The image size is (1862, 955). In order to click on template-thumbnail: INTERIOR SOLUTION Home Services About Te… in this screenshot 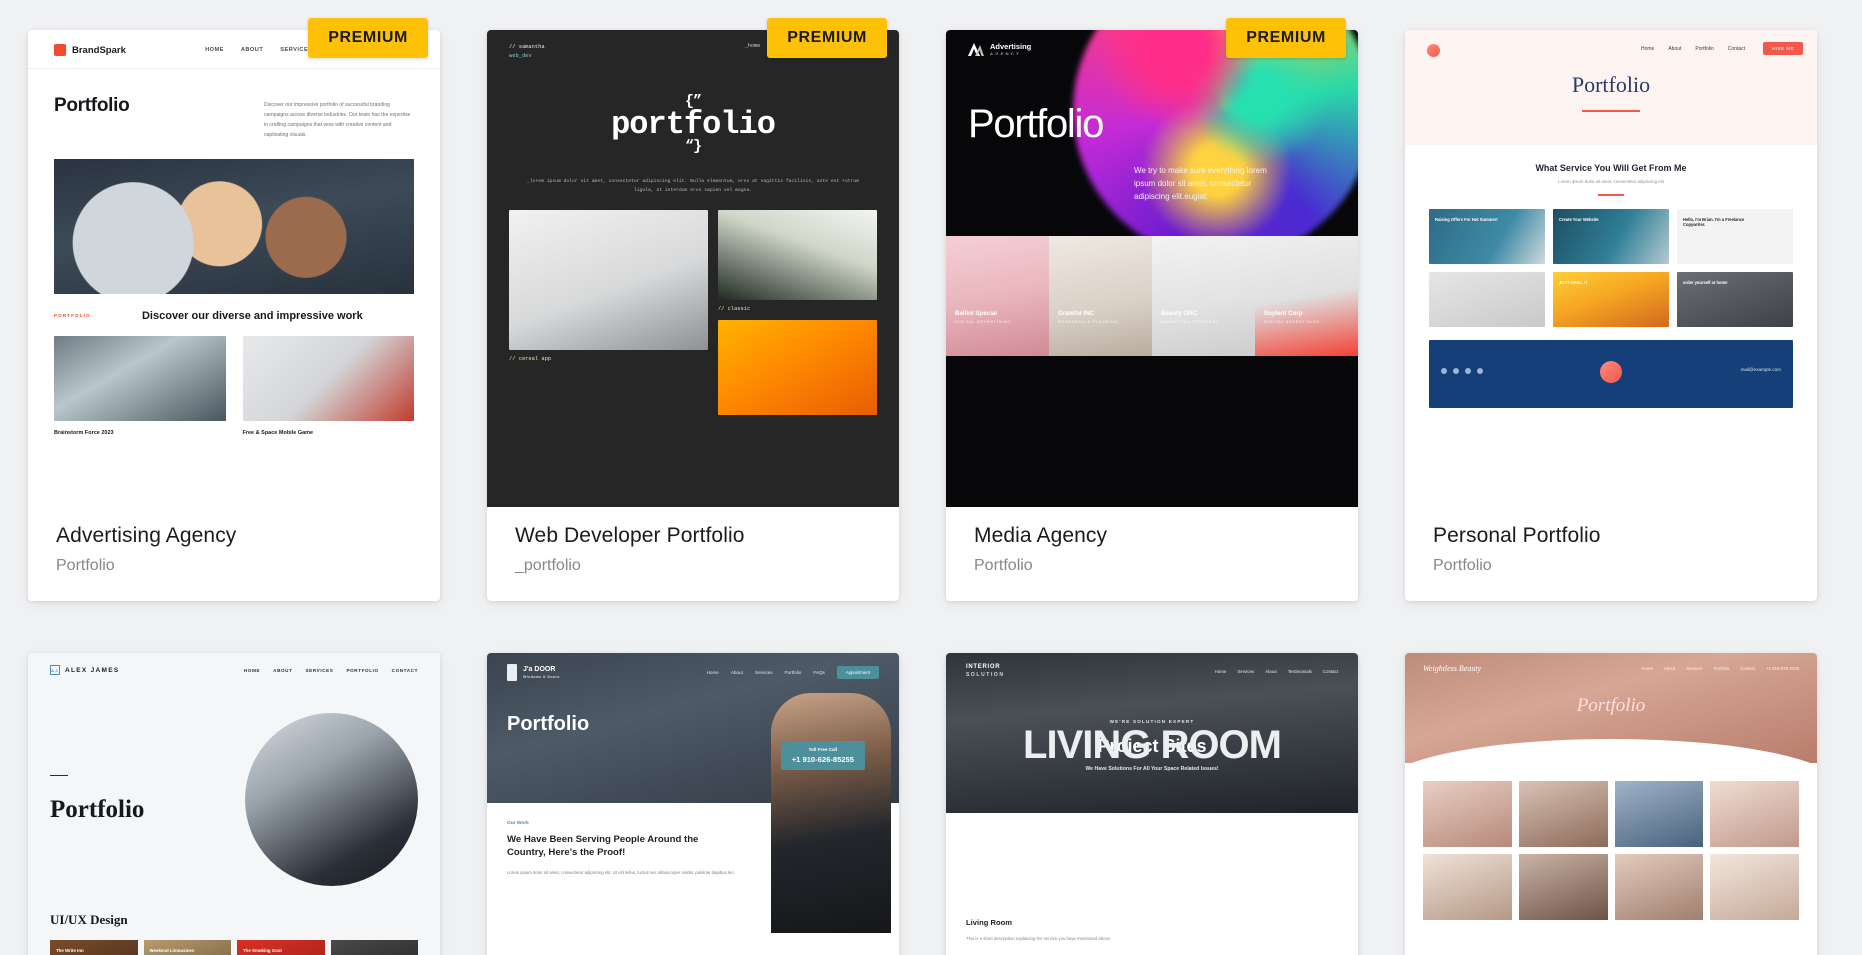, I will do `click(1152, 804)`.